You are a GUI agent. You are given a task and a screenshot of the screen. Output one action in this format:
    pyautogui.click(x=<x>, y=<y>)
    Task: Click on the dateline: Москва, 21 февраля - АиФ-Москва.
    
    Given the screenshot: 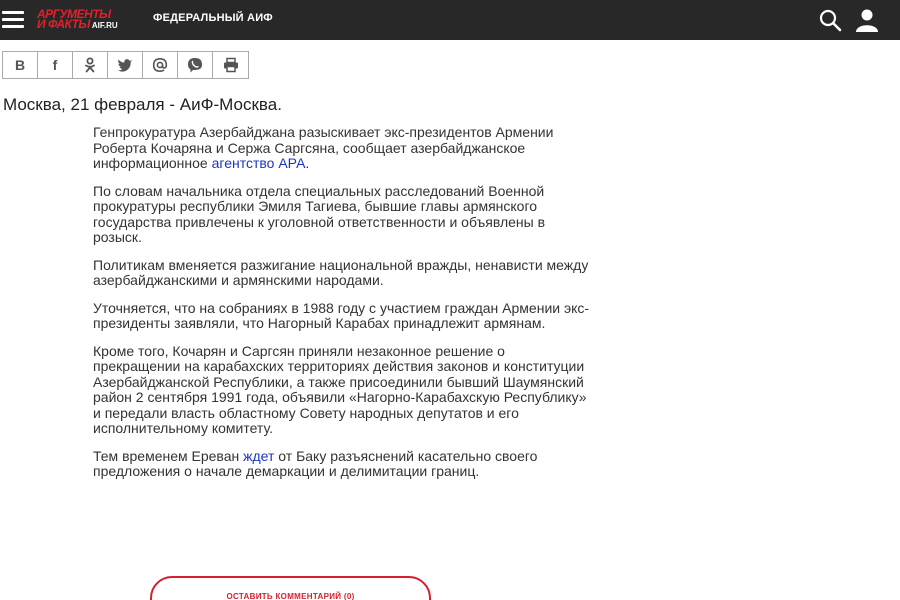 What is the action you would take?
    pyautogui.click(x=142, y=104)
    